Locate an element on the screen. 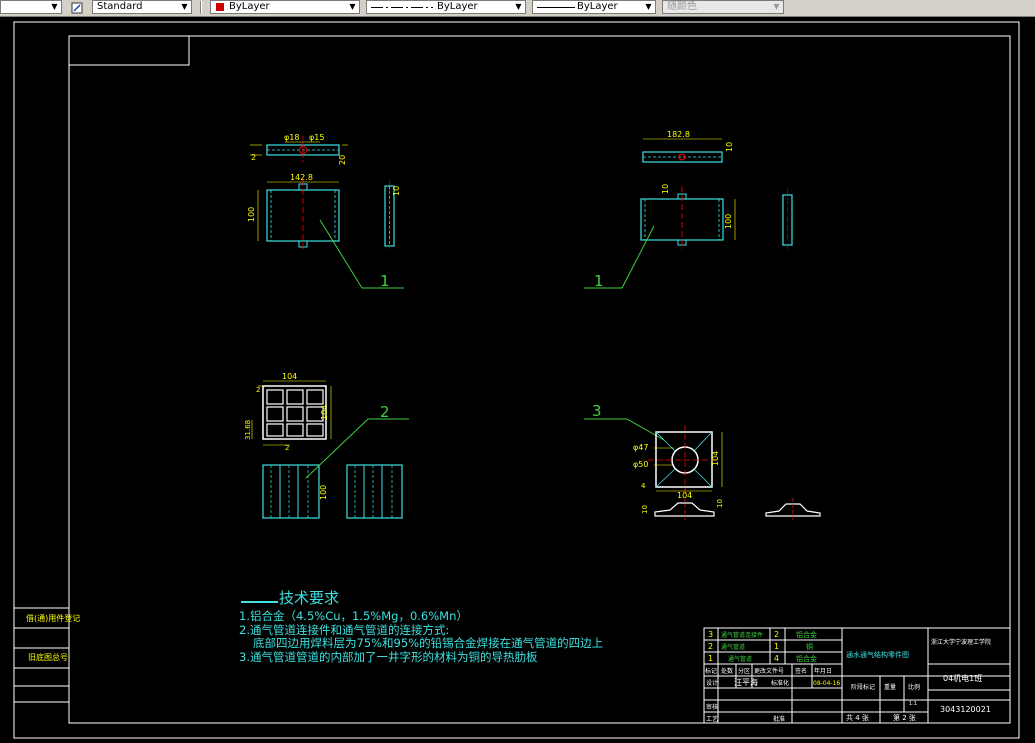  layer-color-swatch is located at coordinates (220, 7).